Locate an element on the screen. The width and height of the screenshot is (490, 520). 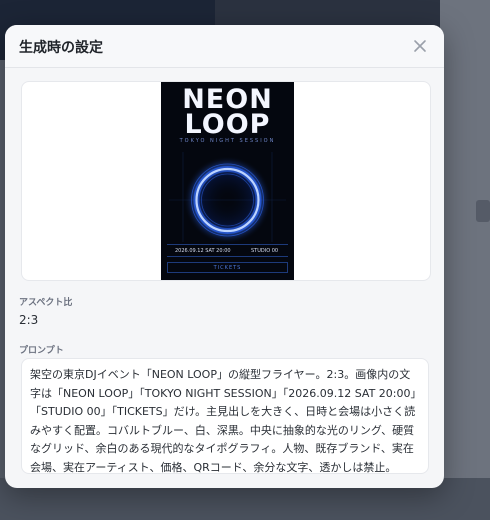
poster-tickets: TICKETS is located at coordinates (227, 267).